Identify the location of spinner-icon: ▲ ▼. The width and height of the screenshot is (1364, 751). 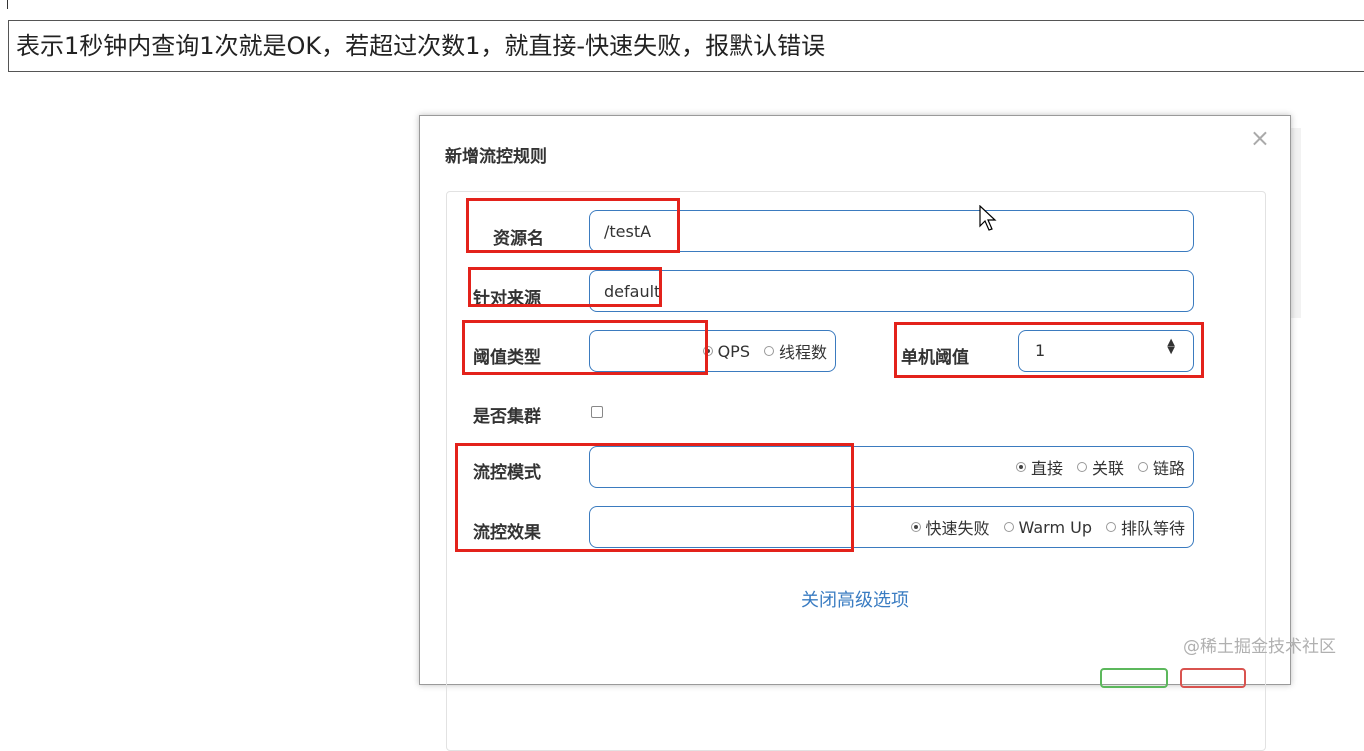
(1171, 347).